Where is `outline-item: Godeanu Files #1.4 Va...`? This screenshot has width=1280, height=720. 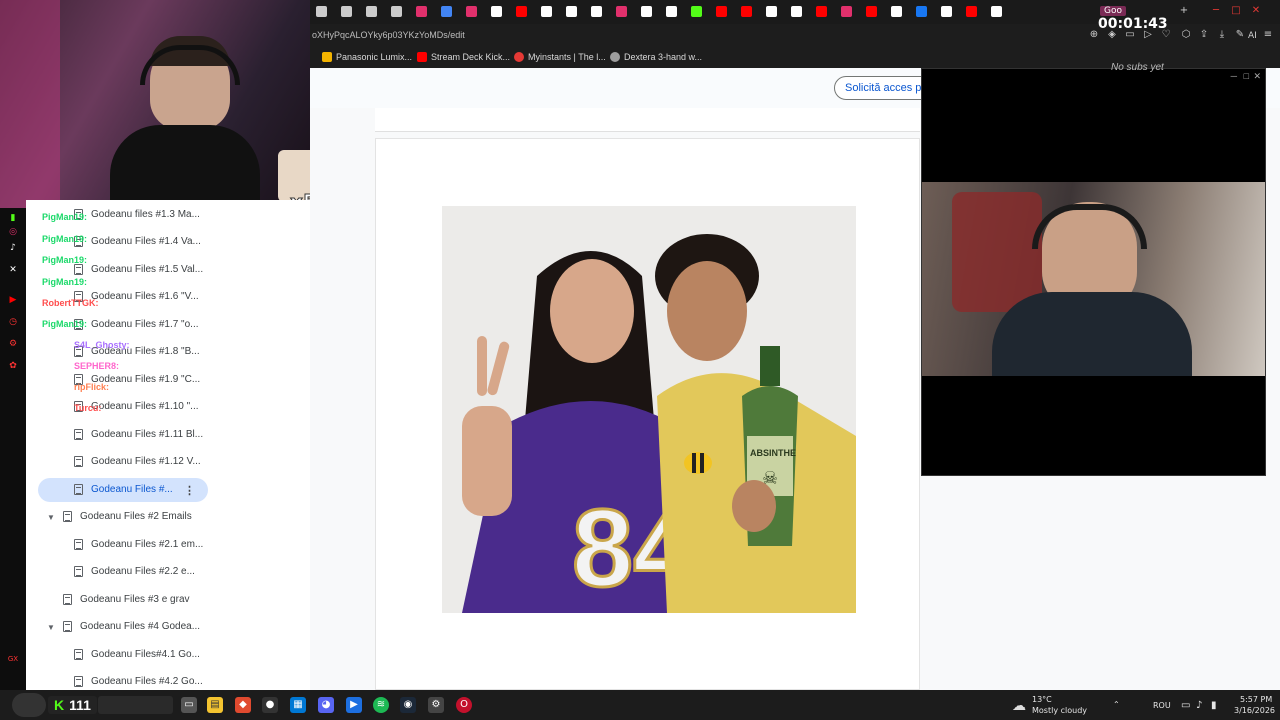 outline-item: Godeanu Files #1.4 Va... is located at coordinates (137, 242).